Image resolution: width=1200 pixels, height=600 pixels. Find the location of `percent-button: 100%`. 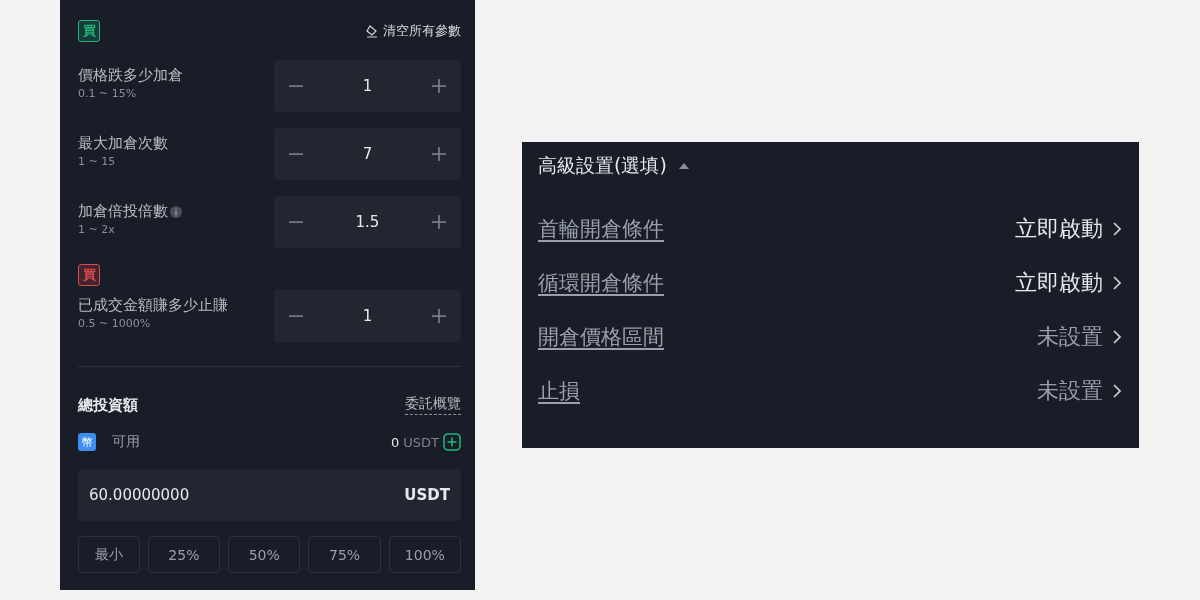

percent-button: 100% is located at coordinates (424, 554).